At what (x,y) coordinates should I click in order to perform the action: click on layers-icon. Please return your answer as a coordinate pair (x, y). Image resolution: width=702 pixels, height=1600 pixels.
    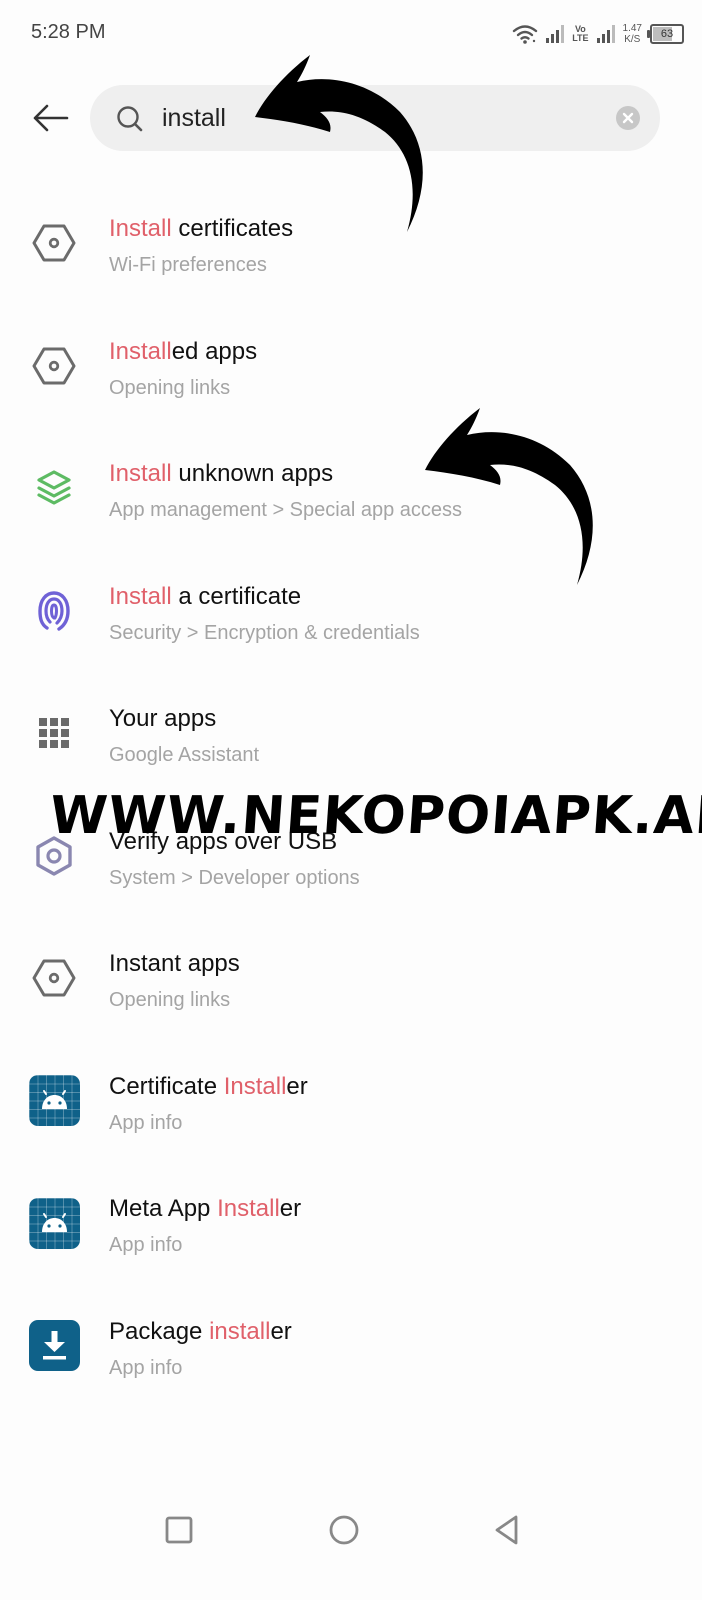
    Looking at the image, I should click on (54, 488).